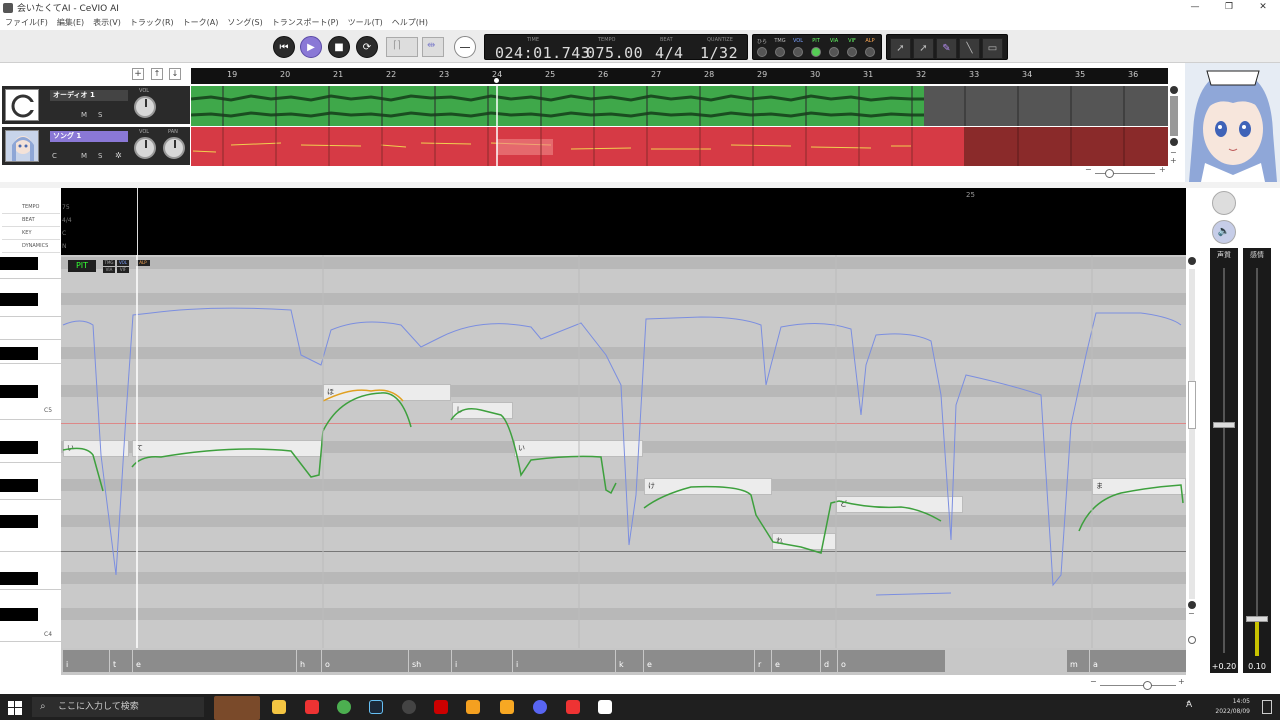 The width and height of the screenshot is (1280, 720). What do you see at coordinates (309, 661) in the screenshot?
I see `phoneme: h` at bounding box center [309, 661].